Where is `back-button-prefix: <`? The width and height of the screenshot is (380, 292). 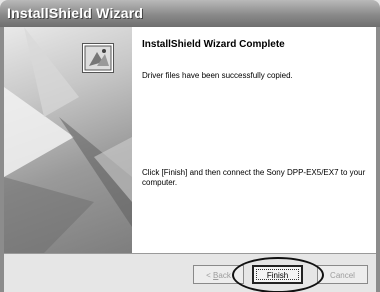
back-button-prefix: < is located at coordinates (210, 275).